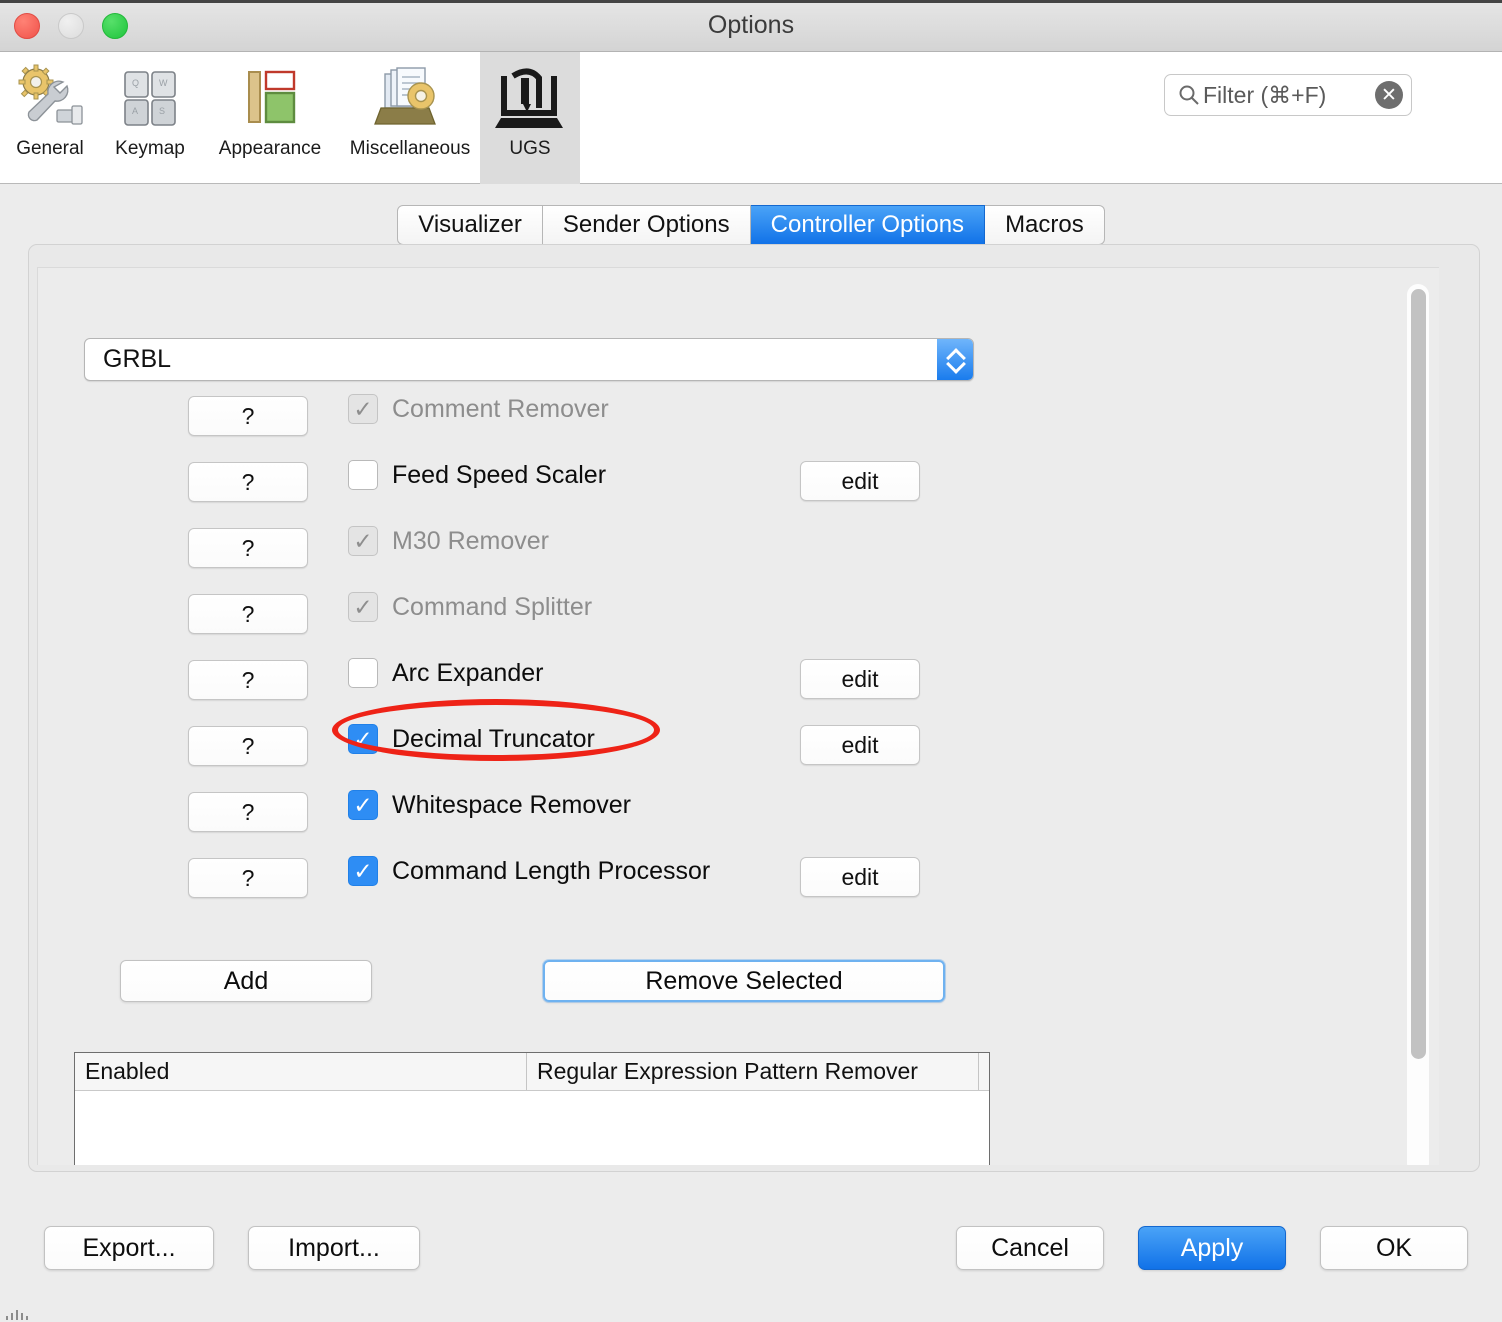 The image size is (1502, 1322). What do you see at coordinates (753, 1071) in the screenshot?
I see `table-column-pattern: Regular Expression Pattern Remover` at bounding box center [753, 1071].